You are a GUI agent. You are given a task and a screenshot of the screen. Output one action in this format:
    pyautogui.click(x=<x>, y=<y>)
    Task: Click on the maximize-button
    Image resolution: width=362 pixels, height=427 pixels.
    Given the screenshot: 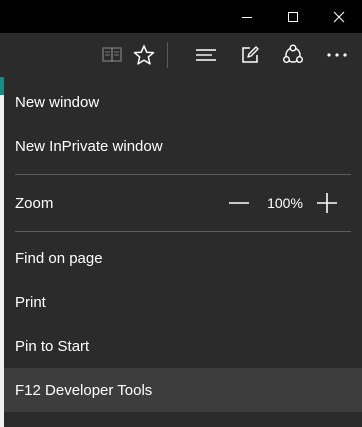 What is the action you would take?
    pyautogui.click(x=293, y=16)
    